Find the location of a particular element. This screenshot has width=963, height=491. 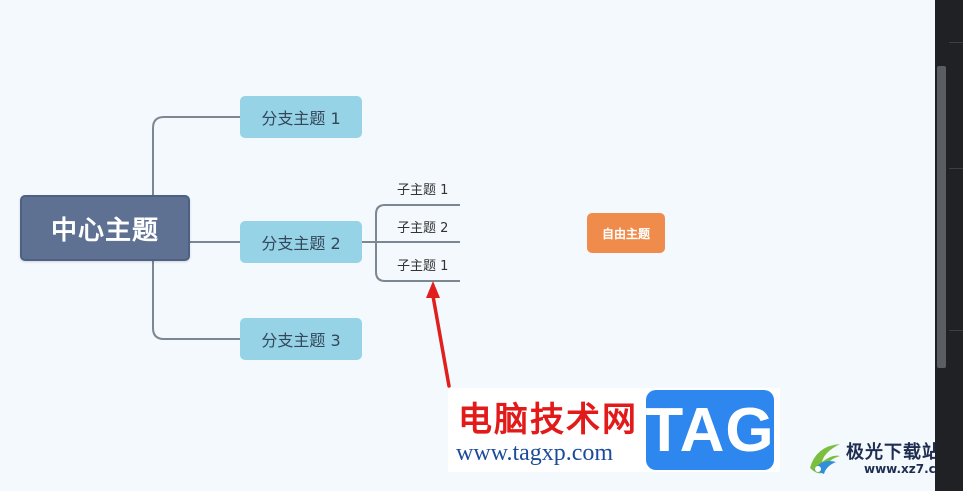

vertical-scrollbar is located at coordinates (949, 245).